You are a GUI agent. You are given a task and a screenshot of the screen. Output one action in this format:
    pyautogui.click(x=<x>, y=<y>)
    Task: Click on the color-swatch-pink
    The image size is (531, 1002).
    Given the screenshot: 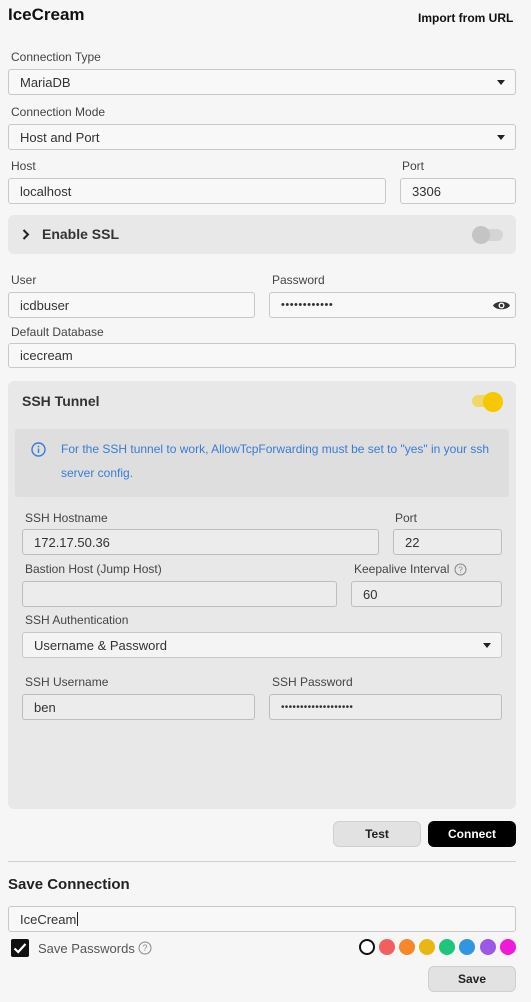 What is the action you would take?
    pyautogui.click(x=508, y=947)
    